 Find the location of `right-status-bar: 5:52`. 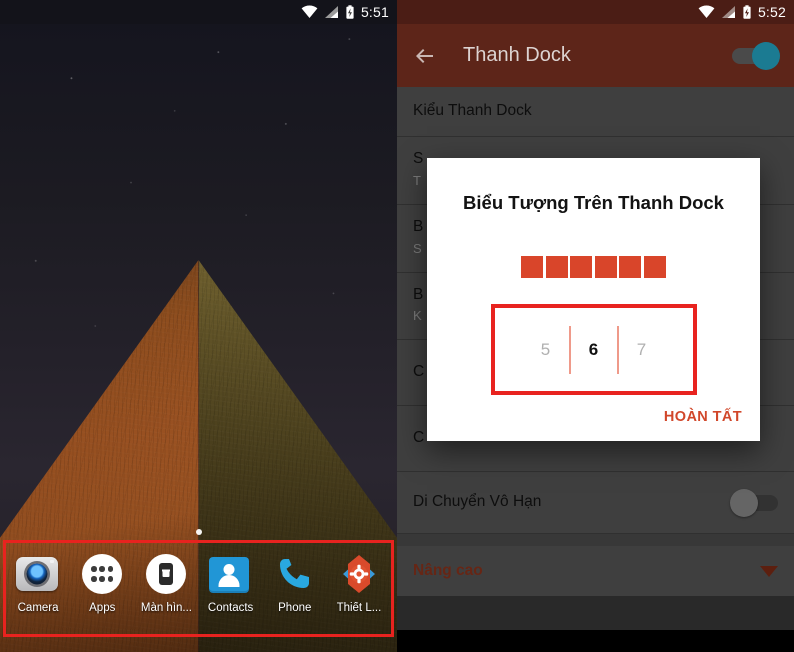

right-status-bar: 5:52 is located at coordinates (595, 12).